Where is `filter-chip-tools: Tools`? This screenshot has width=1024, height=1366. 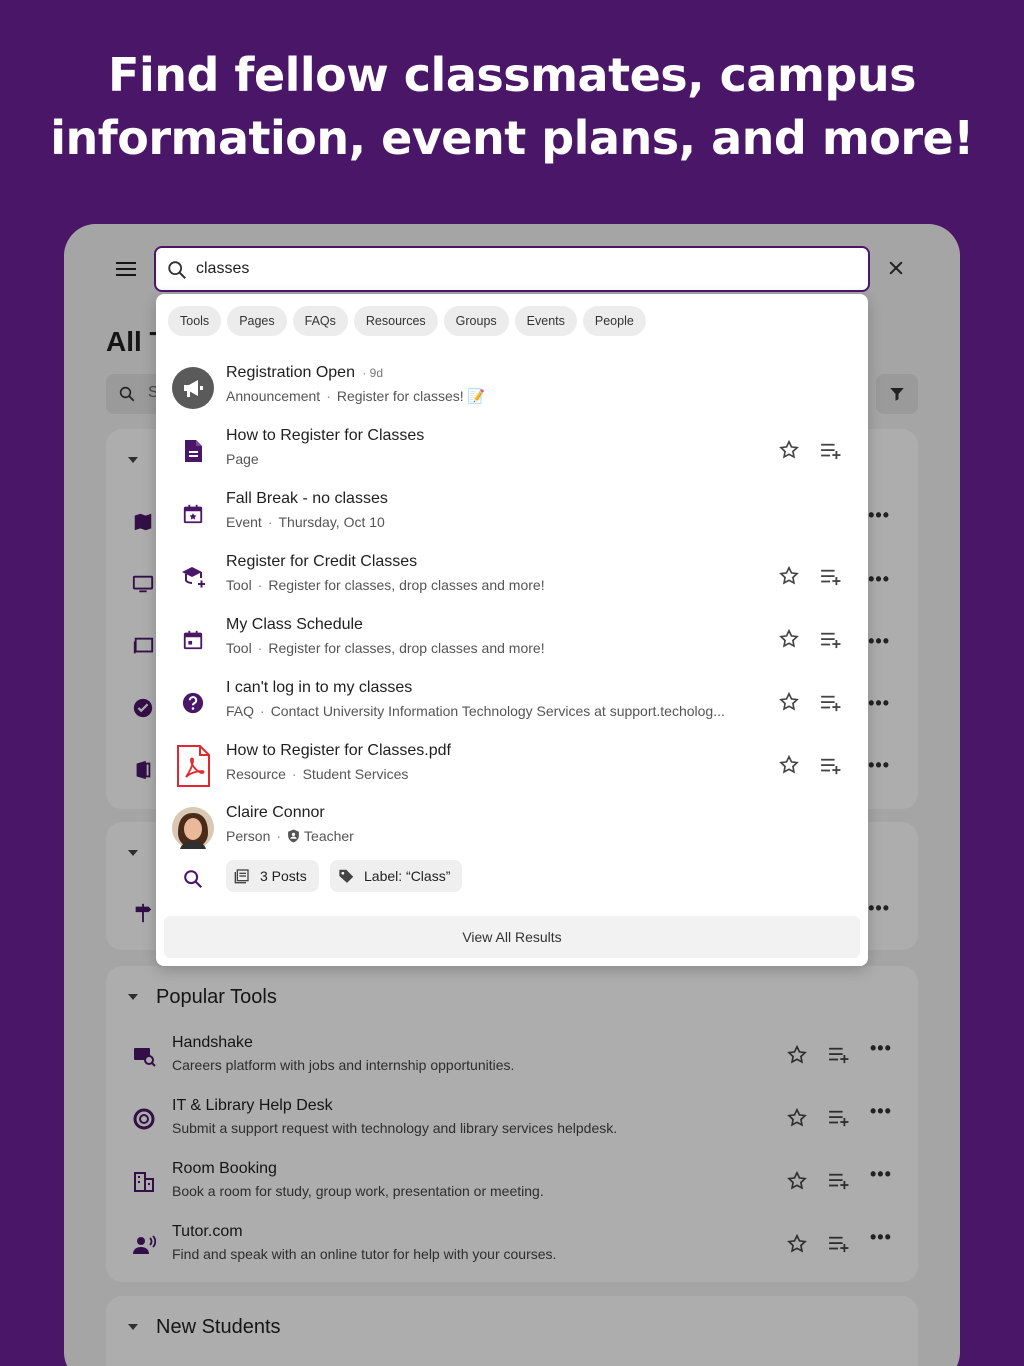 filter-chip-tools: Tools is located at coordinates (195, 321).